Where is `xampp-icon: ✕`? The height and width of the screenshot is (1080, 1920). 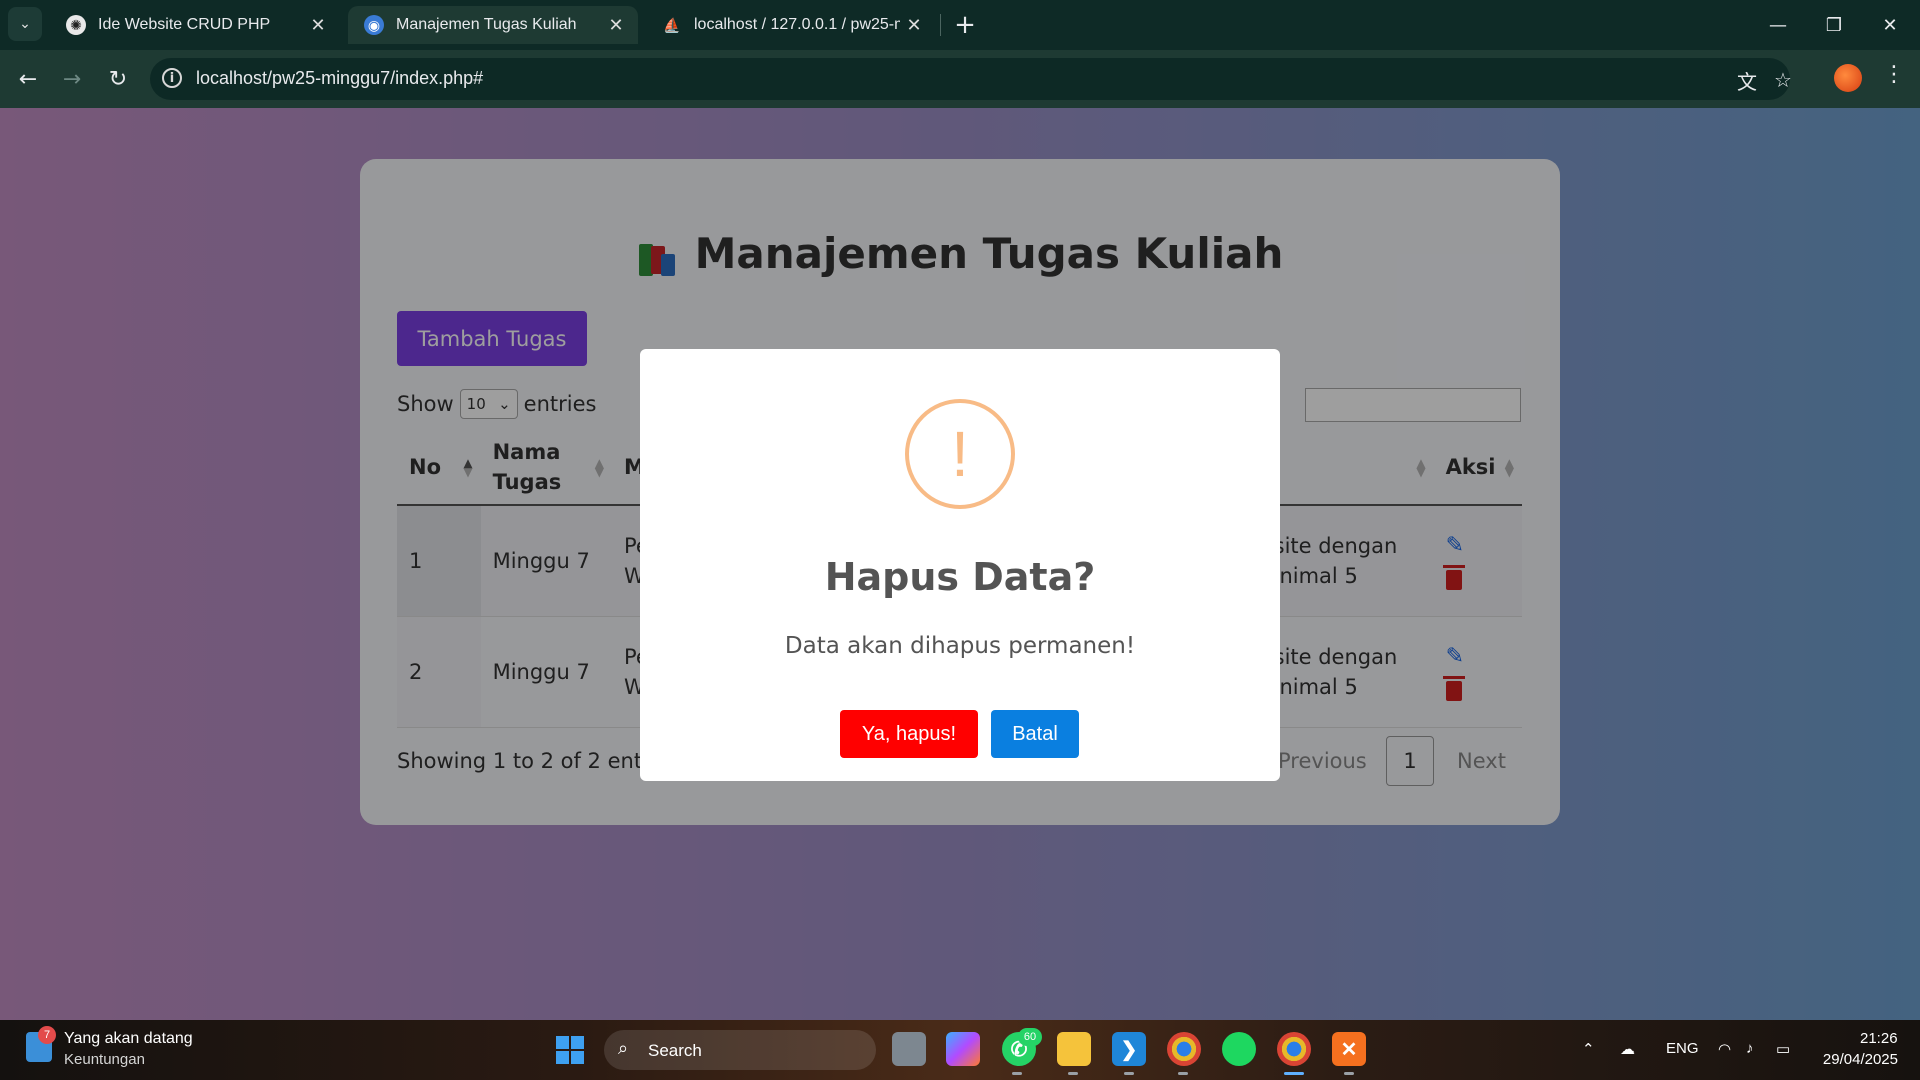
xampp-icon: ✕ is located at coordinates (1349, 1049).